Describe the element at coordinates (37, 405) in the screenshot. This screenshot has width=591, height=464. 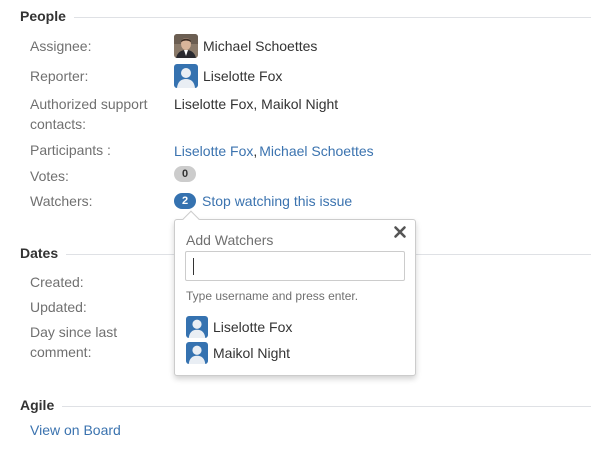
I see `agile-section-title: Agile` at that location.